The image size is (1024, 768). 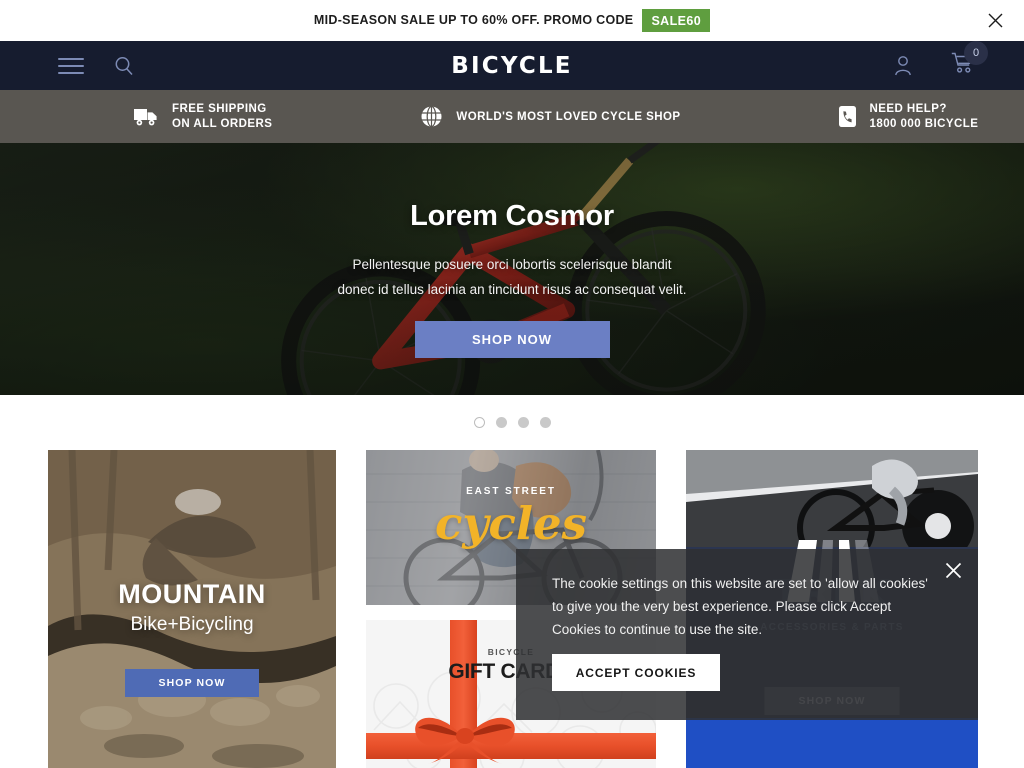 What do you see at coordinates (908, 108) in the screenshot?
I see `benefit-line-1: NEED HELP?` at bounding box center [908, 108].